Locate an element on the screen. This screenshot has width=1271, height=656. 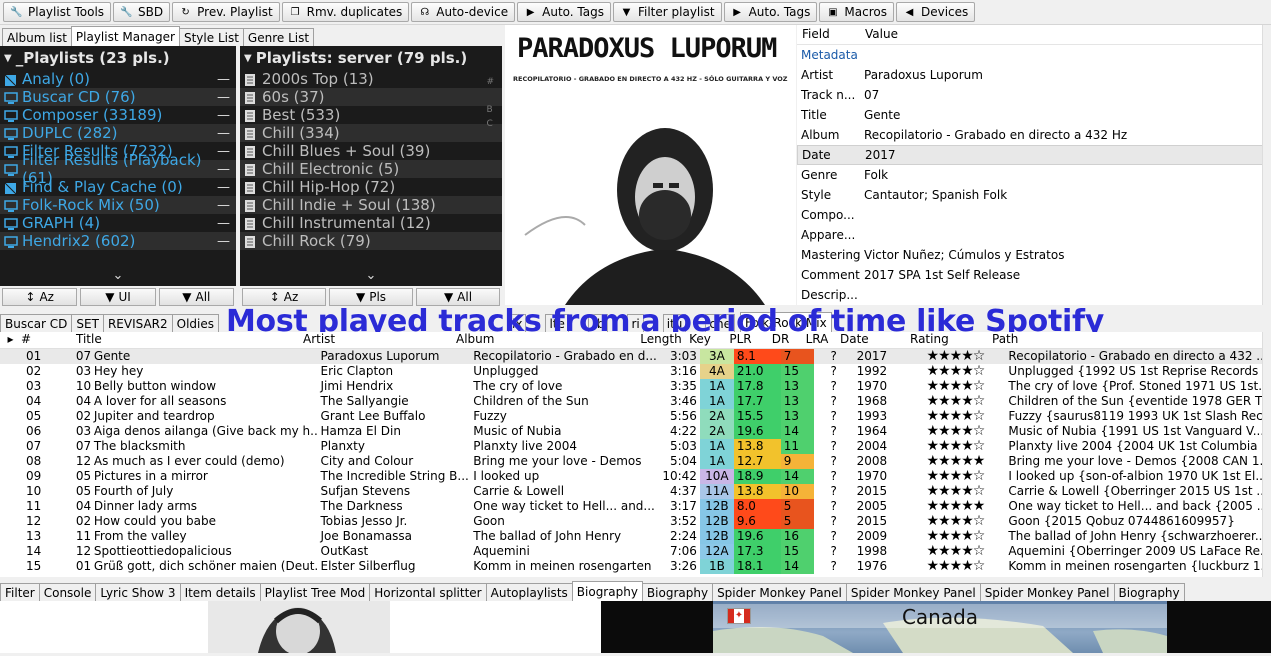
ui-button: ▼ UI is located at coordinates (118, 297).